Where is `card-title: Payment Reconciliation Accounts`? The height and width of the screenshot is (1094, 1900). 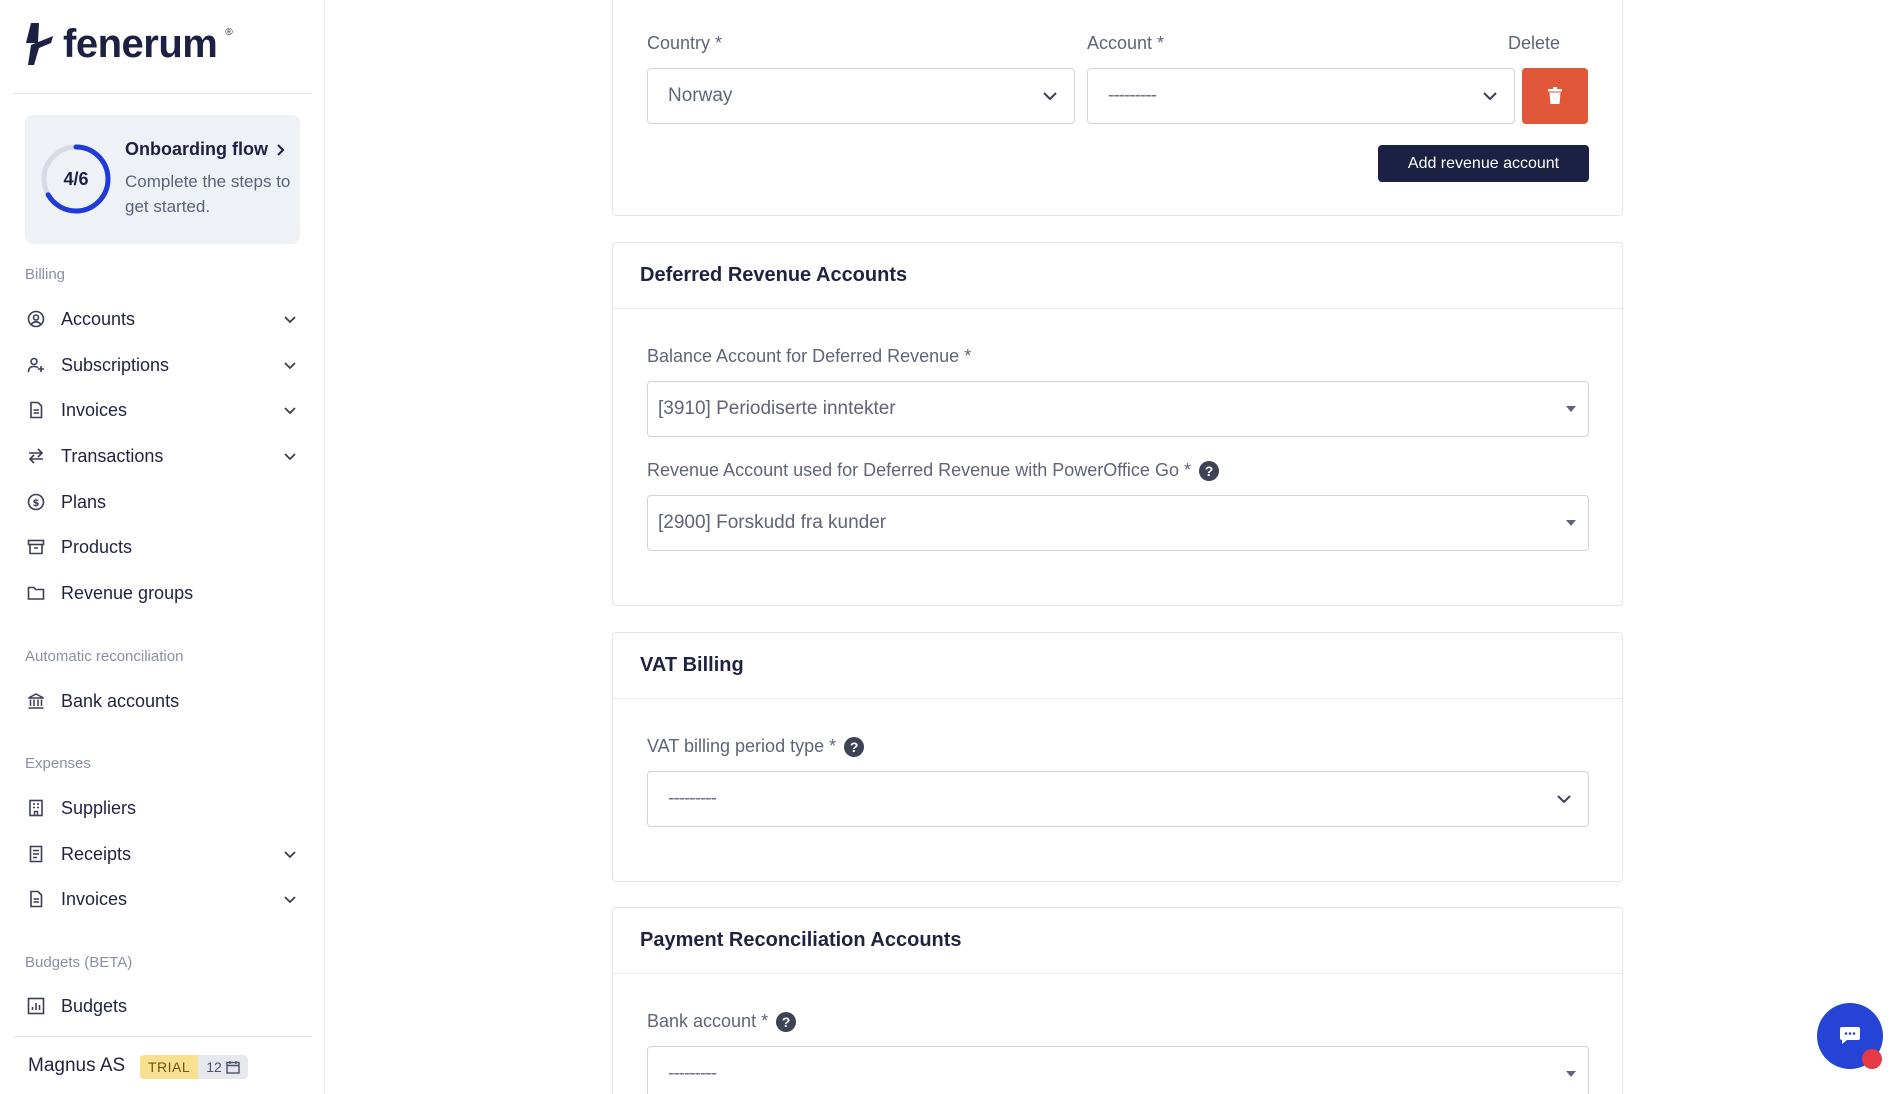 card-title: Payment Reconciliation Accounts is located at coordinates (1117, 941).